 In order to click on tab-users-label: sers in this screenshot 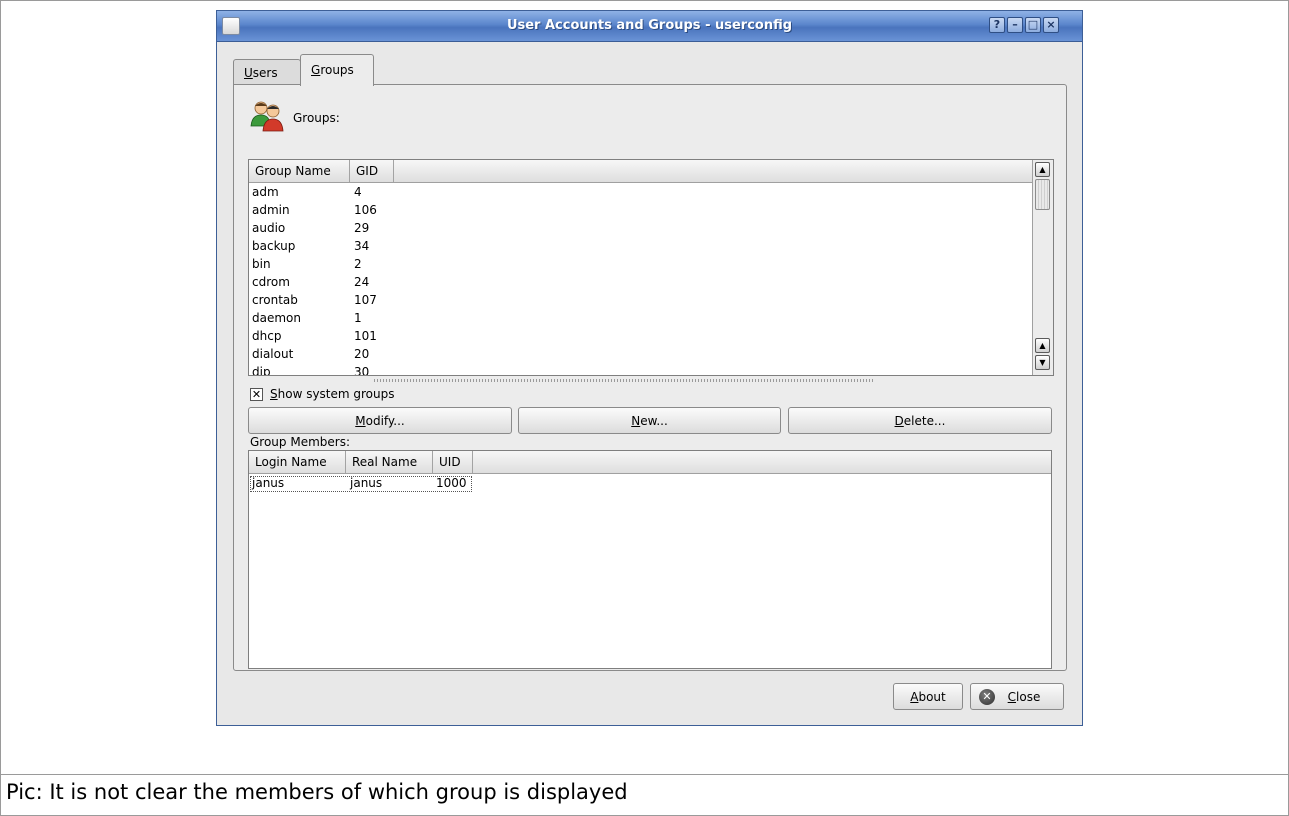, I will do `click(265, 73)`.